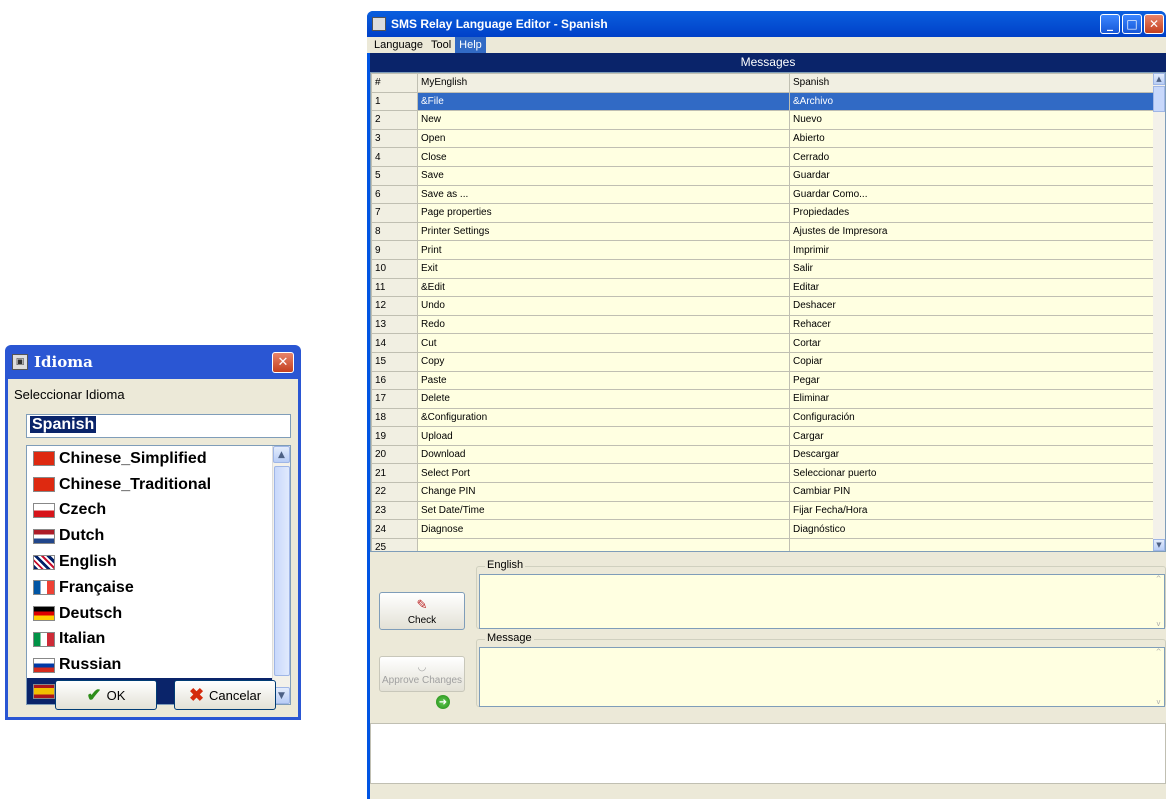 This screenshot has height=799, width=1166. What do you see at coordinates (603, 492) in the screenshot?
I see `english-cell: Change PIN` at bounding box center [603, 492].